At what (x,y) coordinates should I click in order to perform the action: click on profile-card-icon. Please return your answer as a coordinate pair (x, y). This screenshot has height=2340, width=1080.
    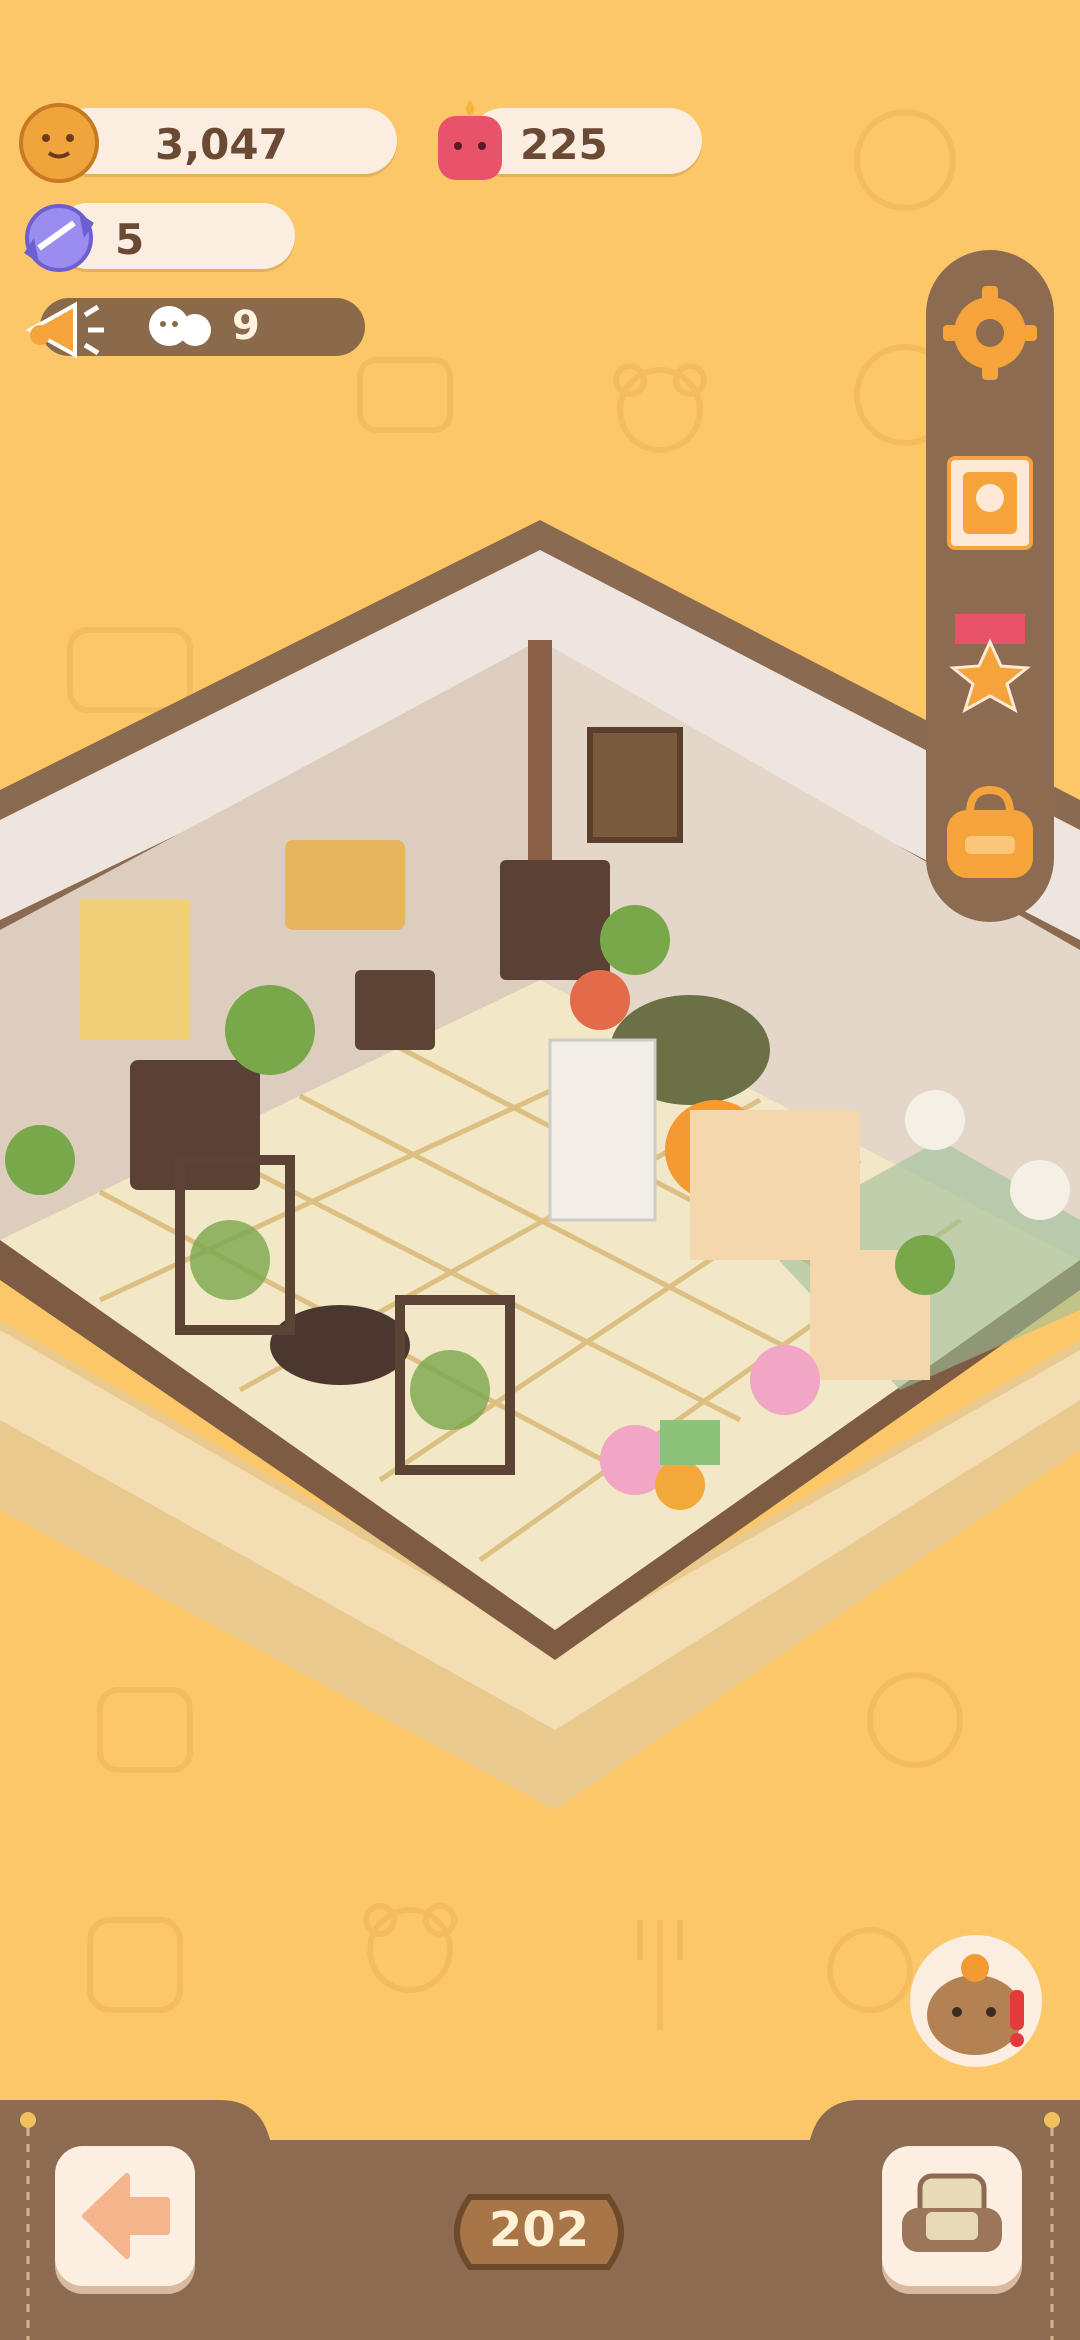
    Looking at the image, I should click on (990, 503).